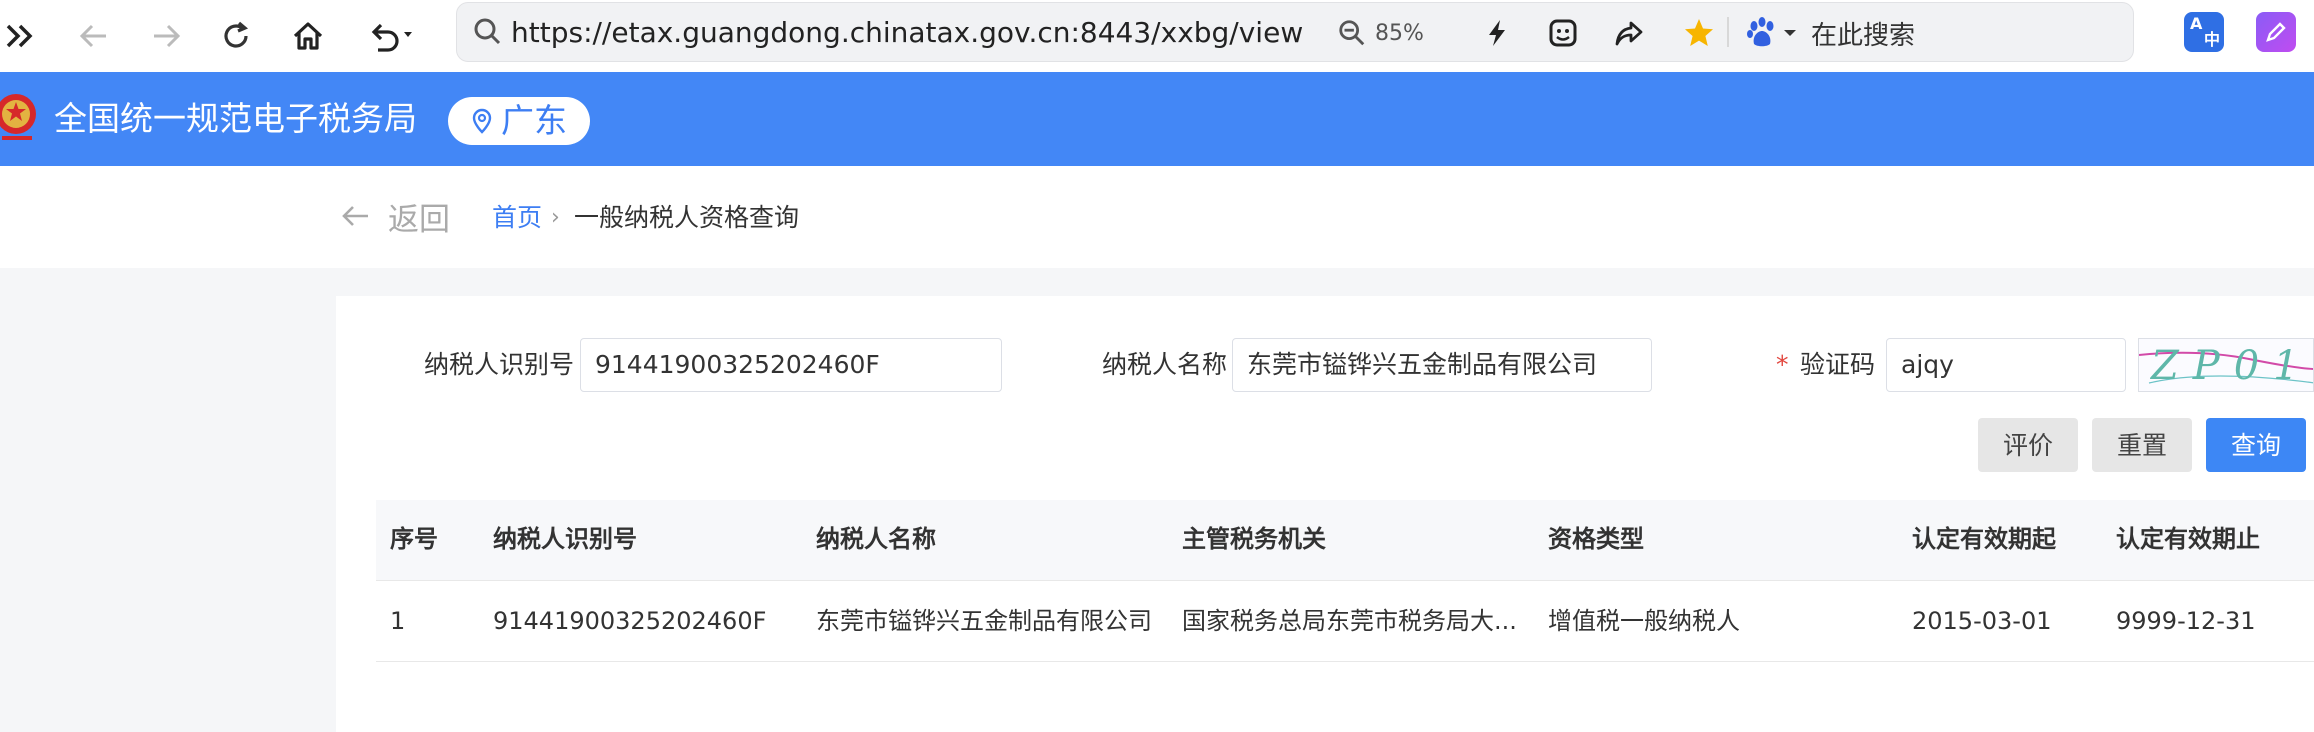 Image resolution: width=2314 pixels, height=732 pixels. What do you see at coordinates (236, 36) in the screenshot?
I see `reload-icon` at bounding box center [236, 36].